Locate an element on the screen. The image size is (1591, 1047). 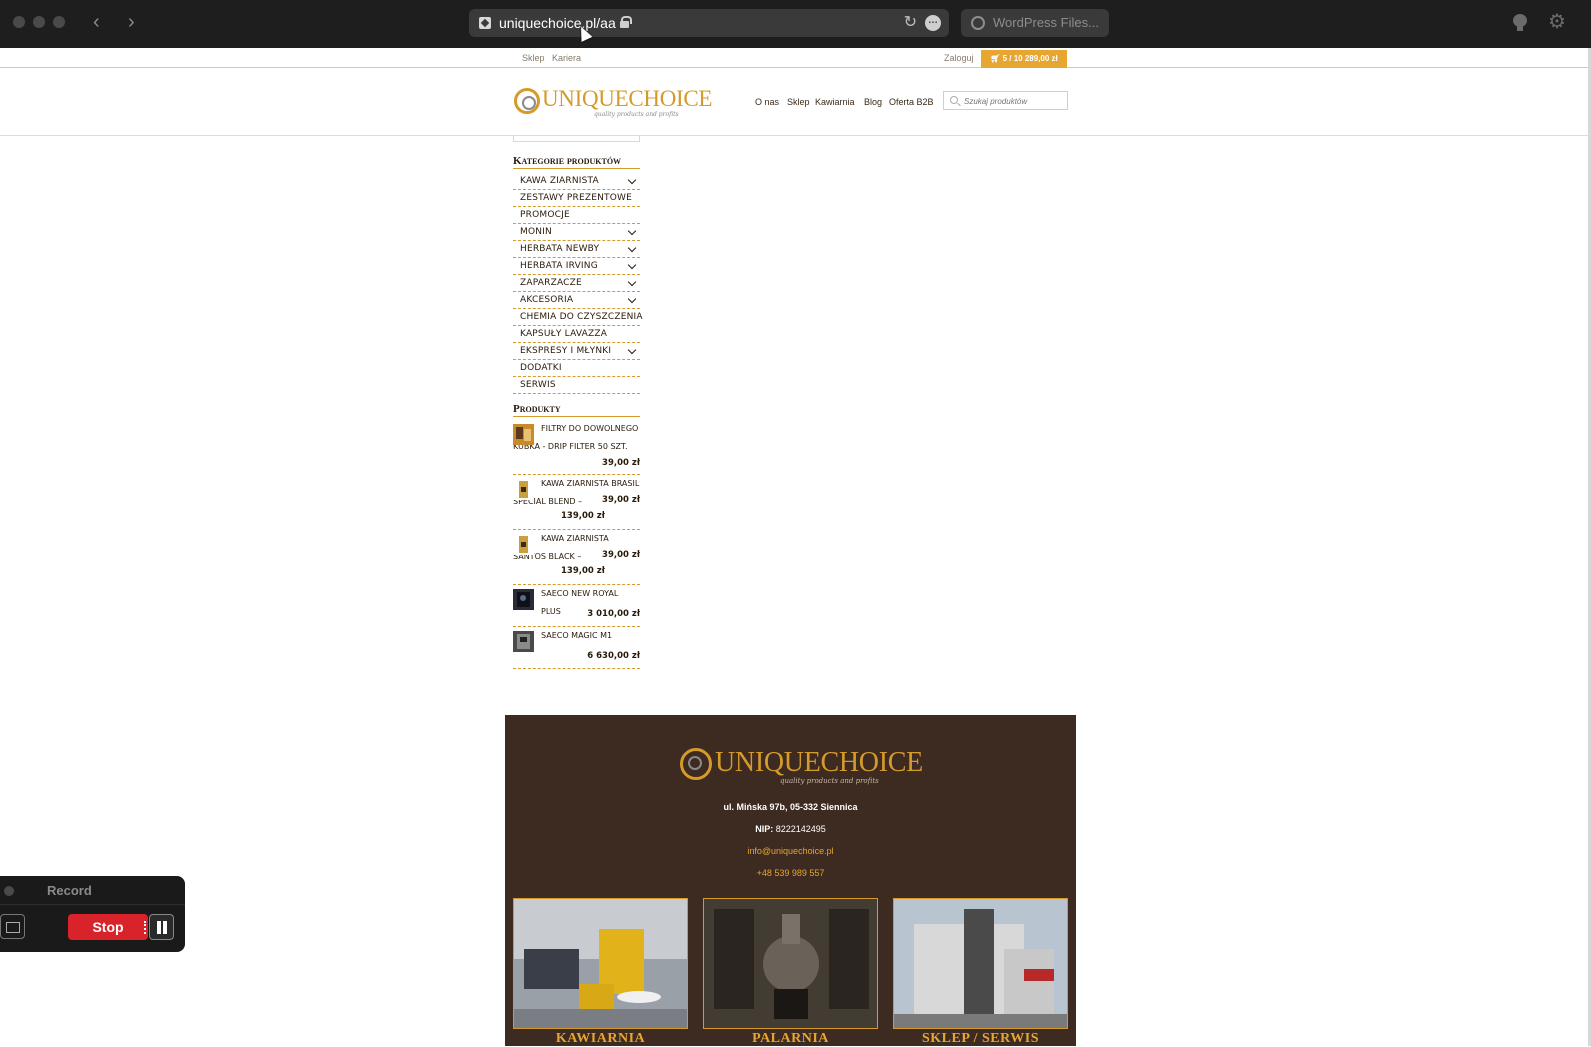
product-item: SAECO NEW ROYAL PLUS 3 010,00 zł is located at coordinates (576, 606).